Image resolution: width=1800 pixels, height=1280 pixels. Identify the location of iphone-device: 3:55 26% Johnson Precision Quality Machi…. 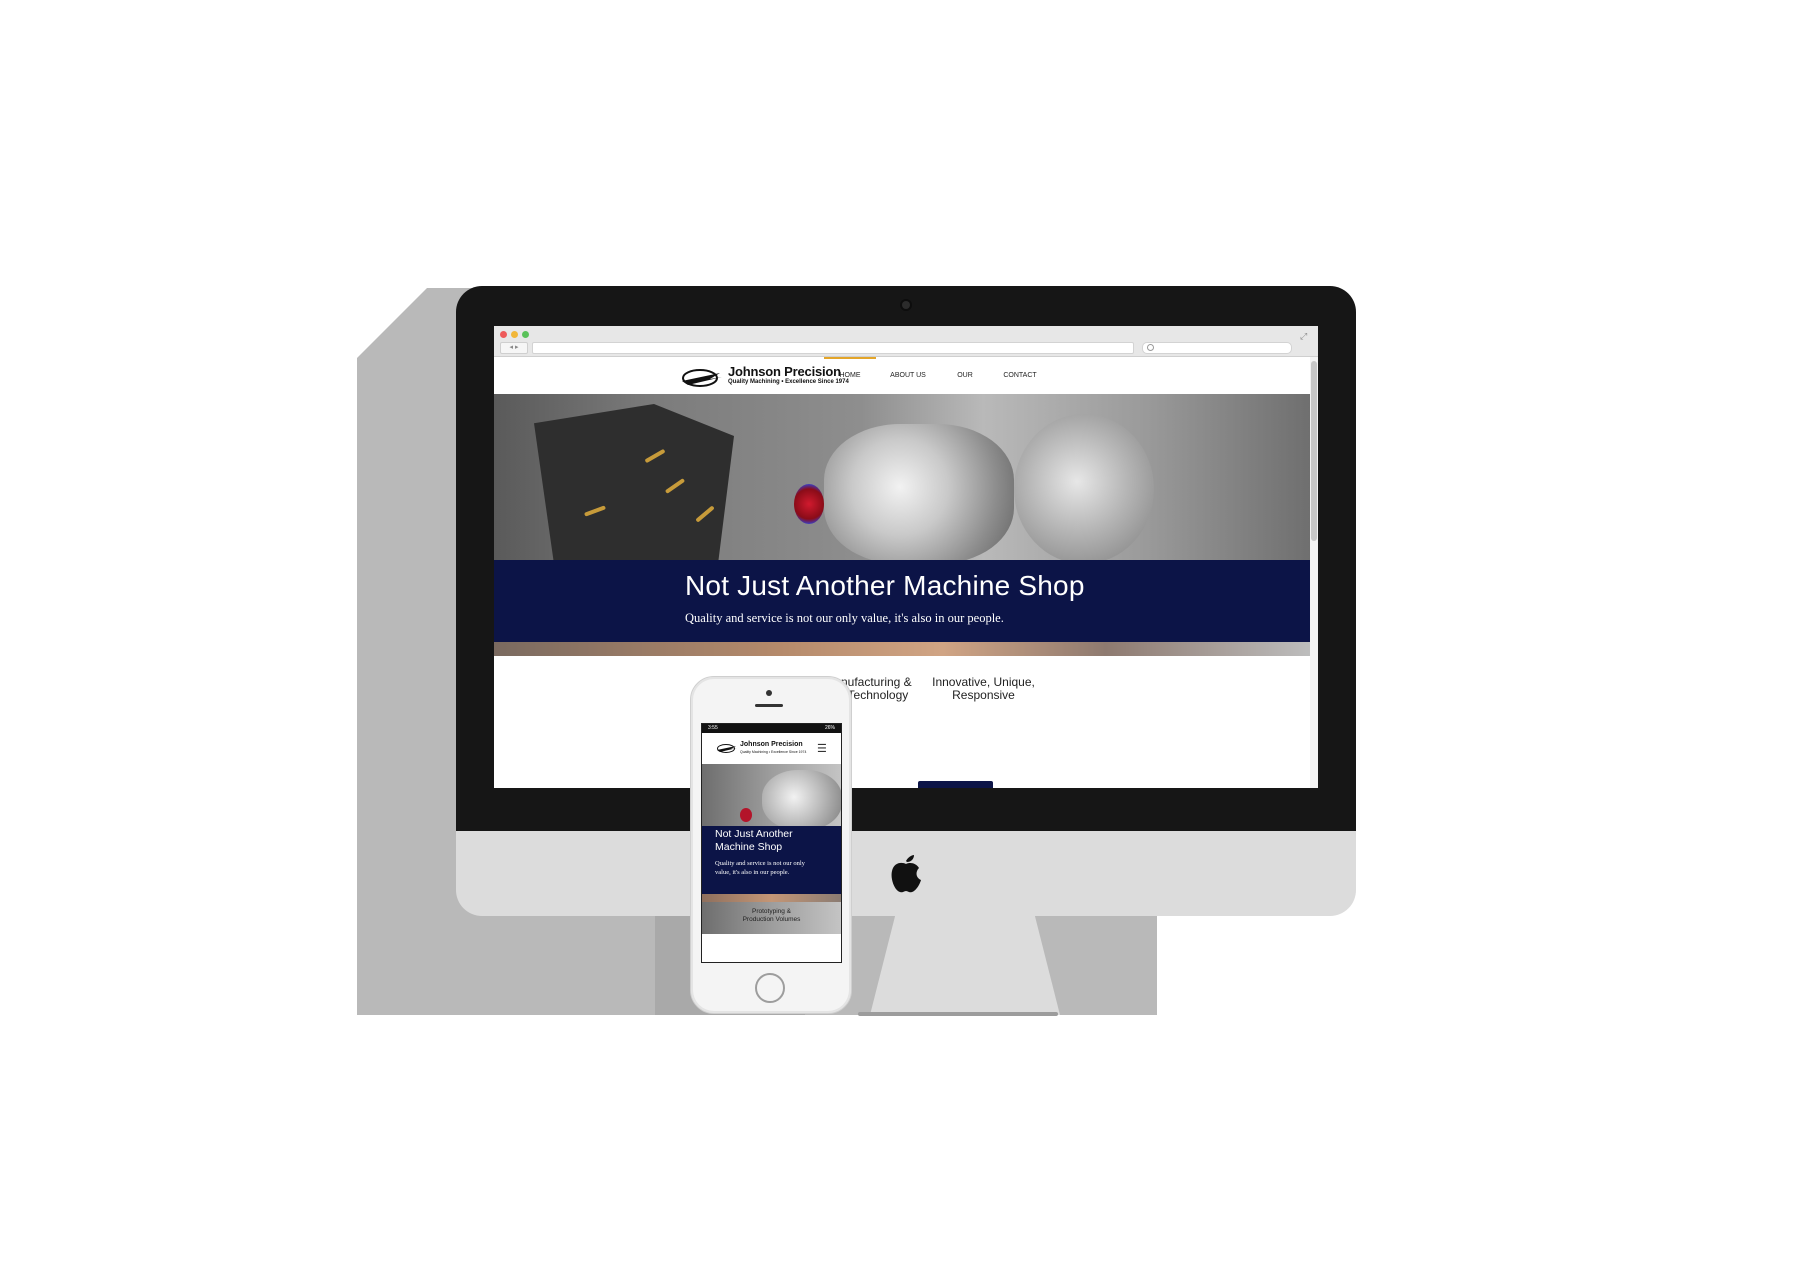
(771, 845).